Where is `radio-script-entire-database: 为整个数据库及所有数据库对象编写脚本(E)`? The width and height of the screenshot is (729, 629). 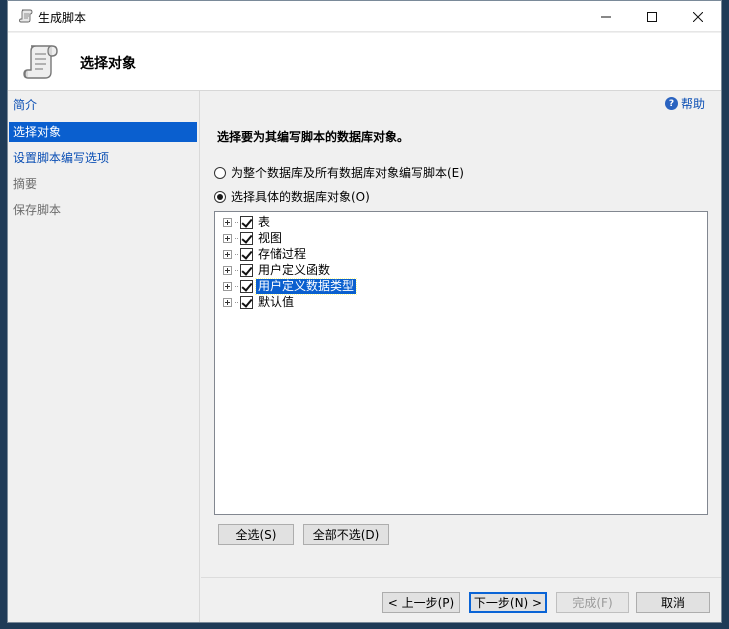
radio-script-entire-database: 为整个数据库及所有数据库对象编写脚本(E) is located at coordinates (339, 172).